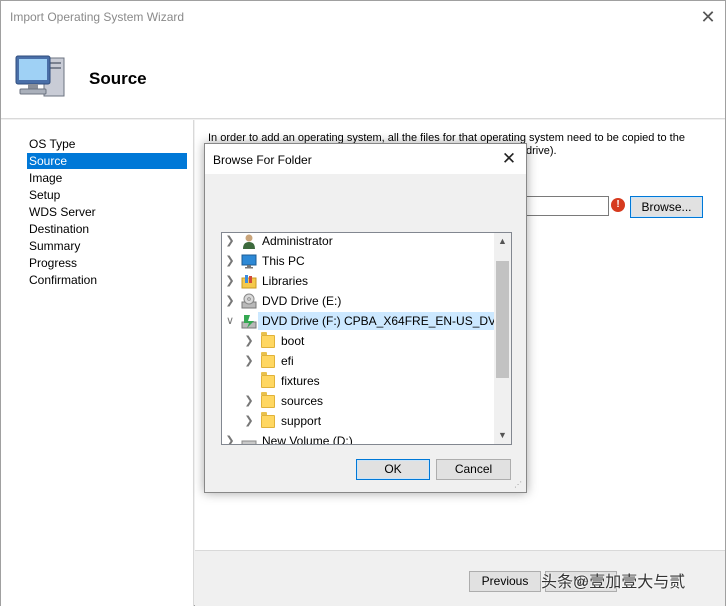  What do you see at coordinates (107, 195) in the screenshot?
I see `step-setup: Setup` at bounding box center [107, 195].